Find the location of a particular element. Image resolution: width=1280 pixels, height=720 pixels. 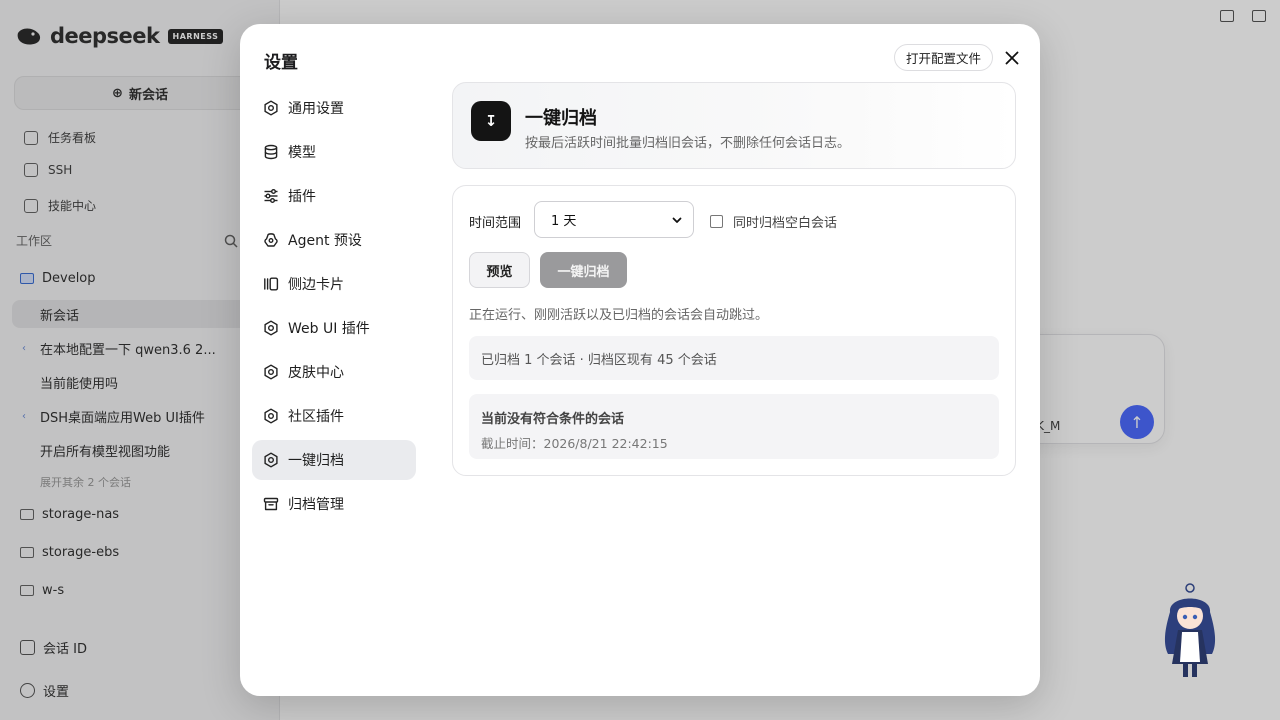

time-range-label: 时间范围 is located at coordinates (495, 223).